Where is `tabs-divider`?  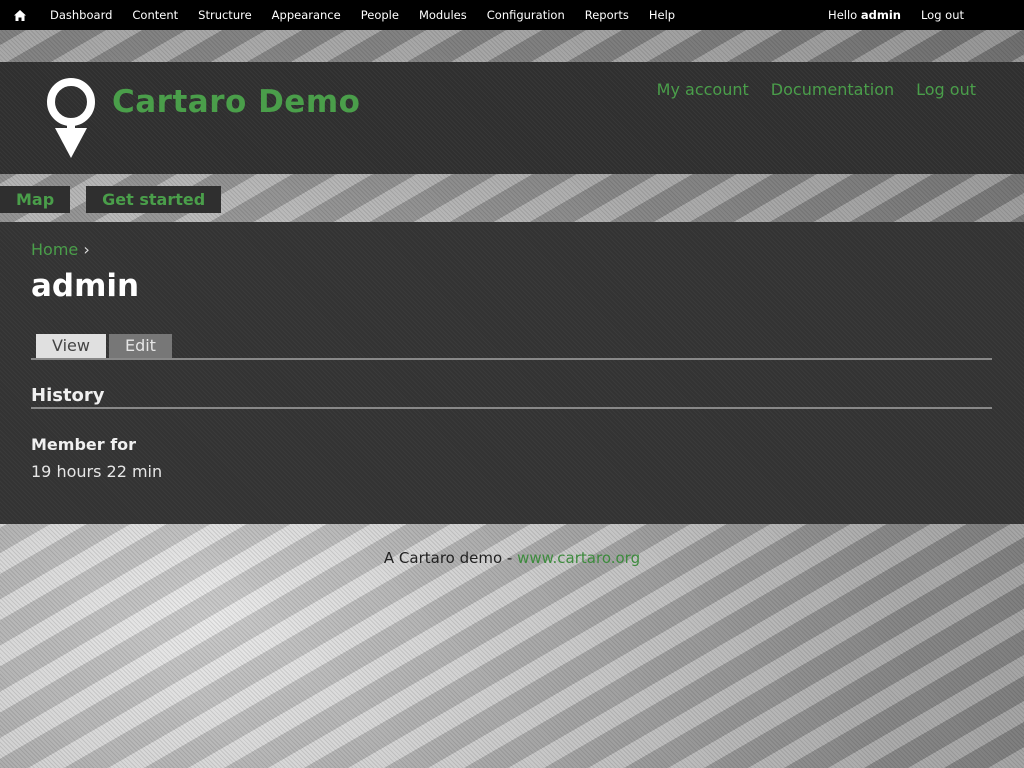
tabs-divider is located at coordinates (511, 359).